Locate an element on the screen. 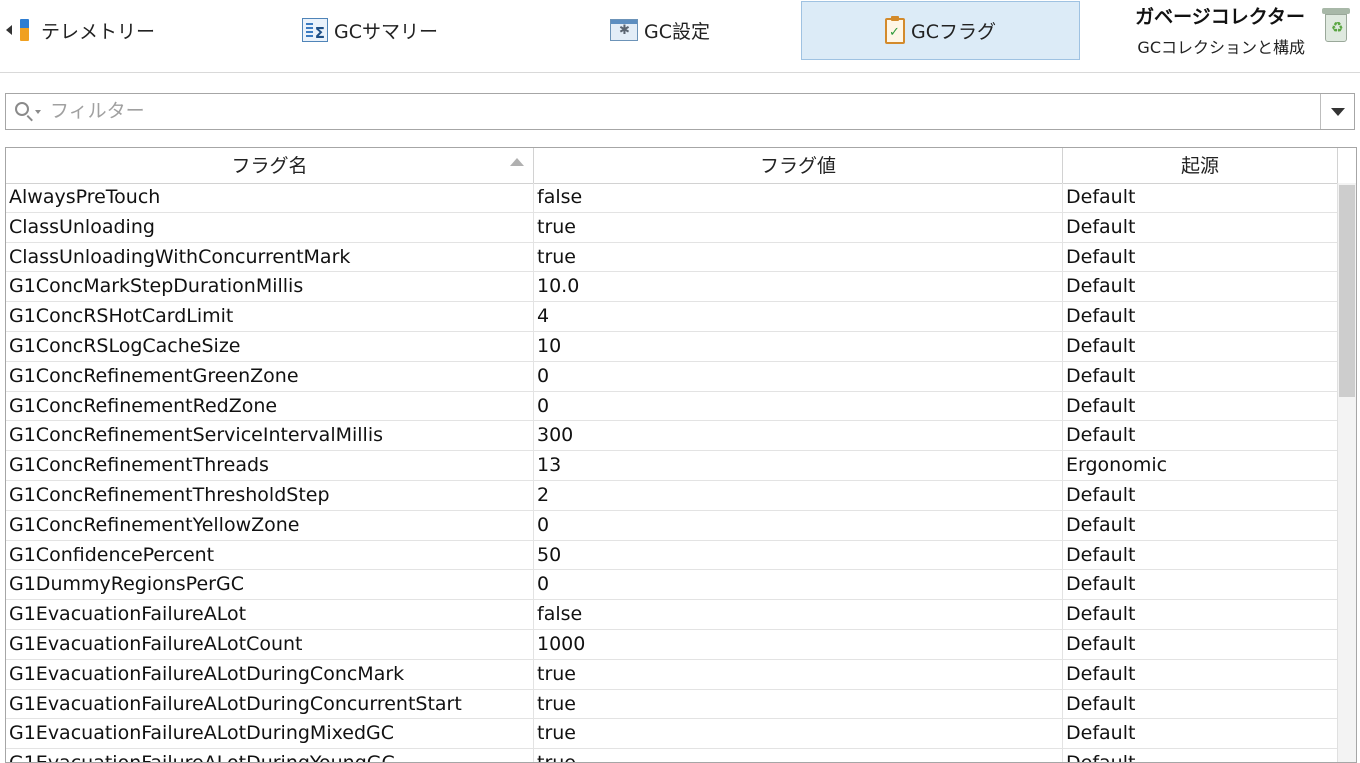 Image resolution: width=1360 pixels, height=763 pixels. flag-name-cell: G1ConcRSHotCardLimit is located at coordinates (270, 316).